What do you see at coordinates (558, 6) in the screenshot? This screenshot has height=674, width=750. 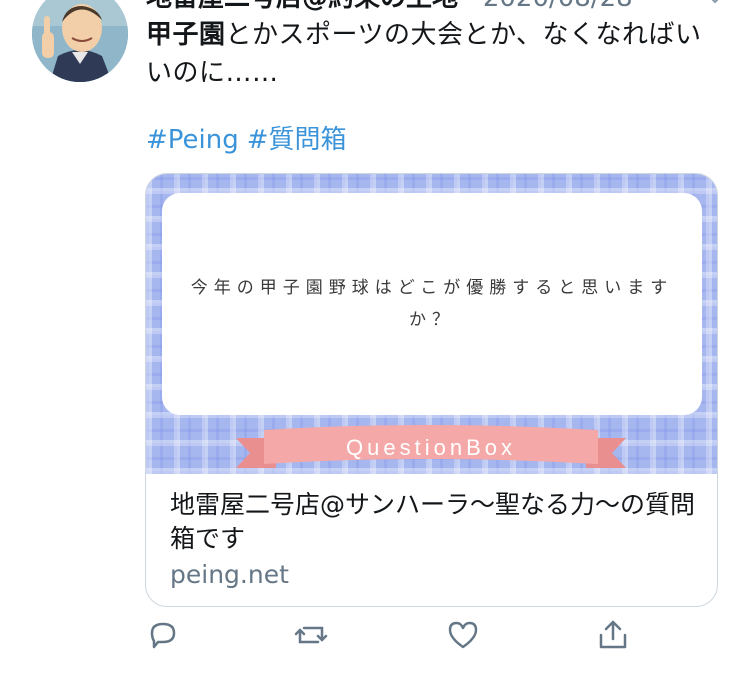 I see `tweet-date: 2020/08/28` at bounding box center [558, 6].